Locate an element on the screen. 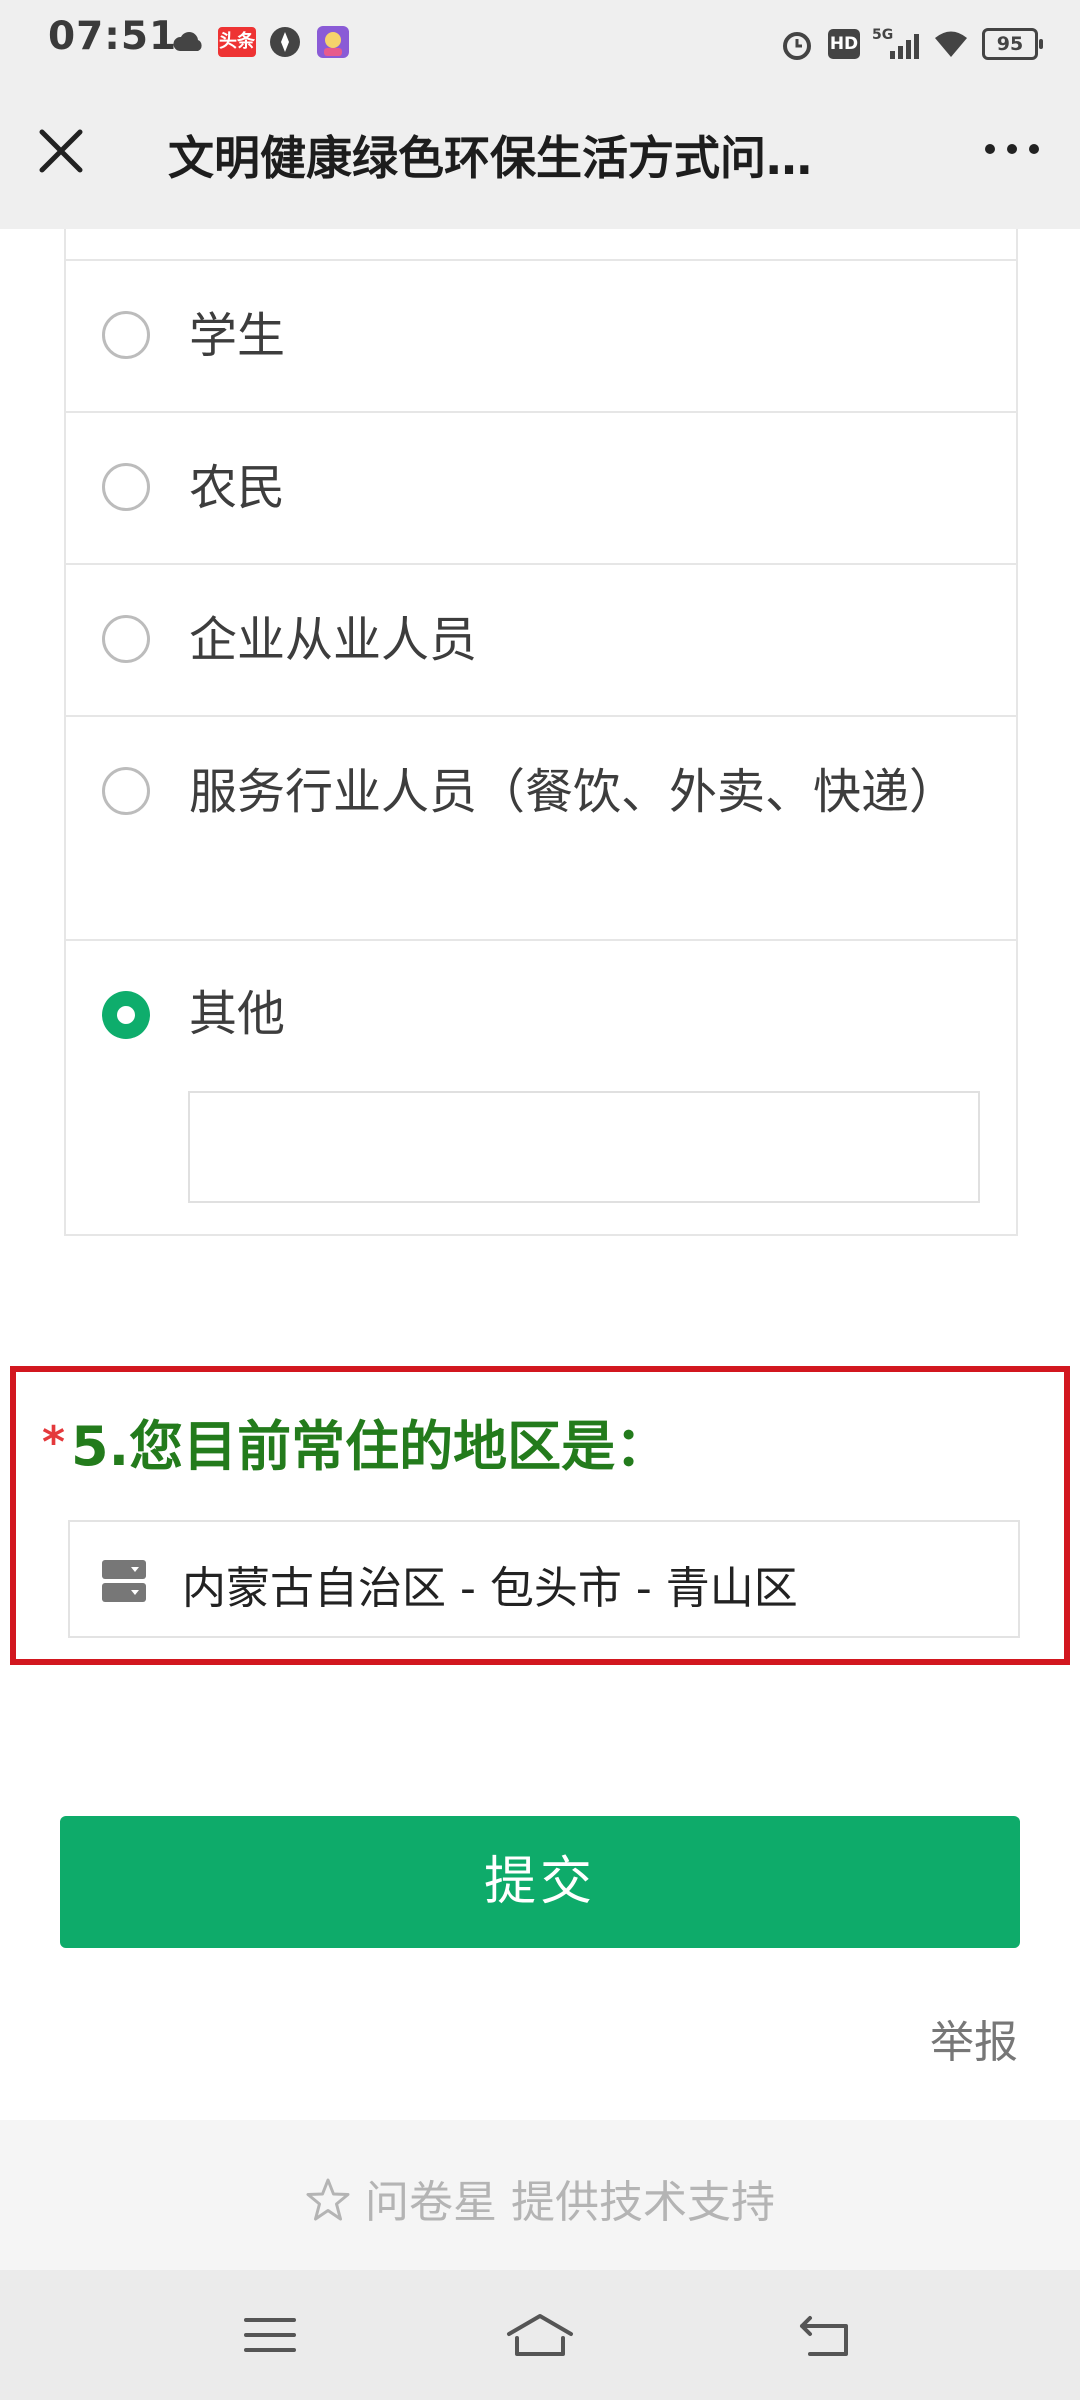 Image resolution: width=1080 pixels, height=2400 pixels. submit-button: 提交 is located at coordinates (540, 1882).